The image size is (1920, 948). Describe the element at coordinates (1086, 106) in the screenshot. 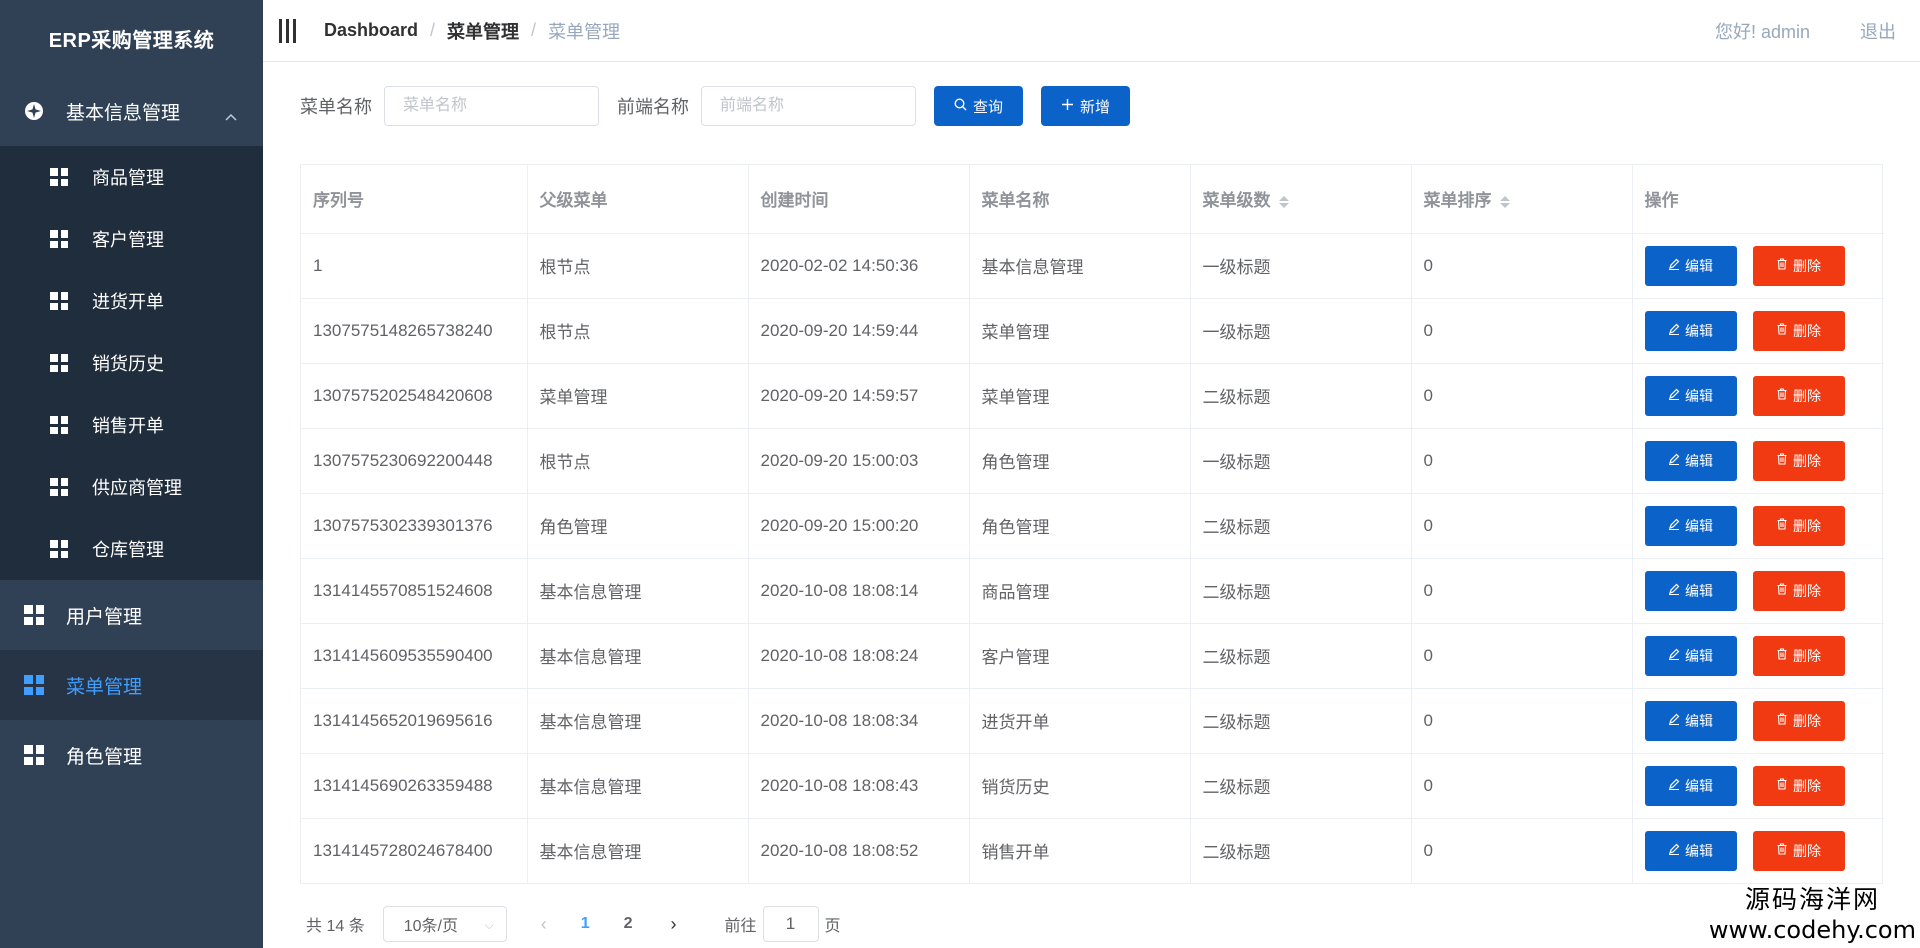

I see `add-button: 新增` at that location.